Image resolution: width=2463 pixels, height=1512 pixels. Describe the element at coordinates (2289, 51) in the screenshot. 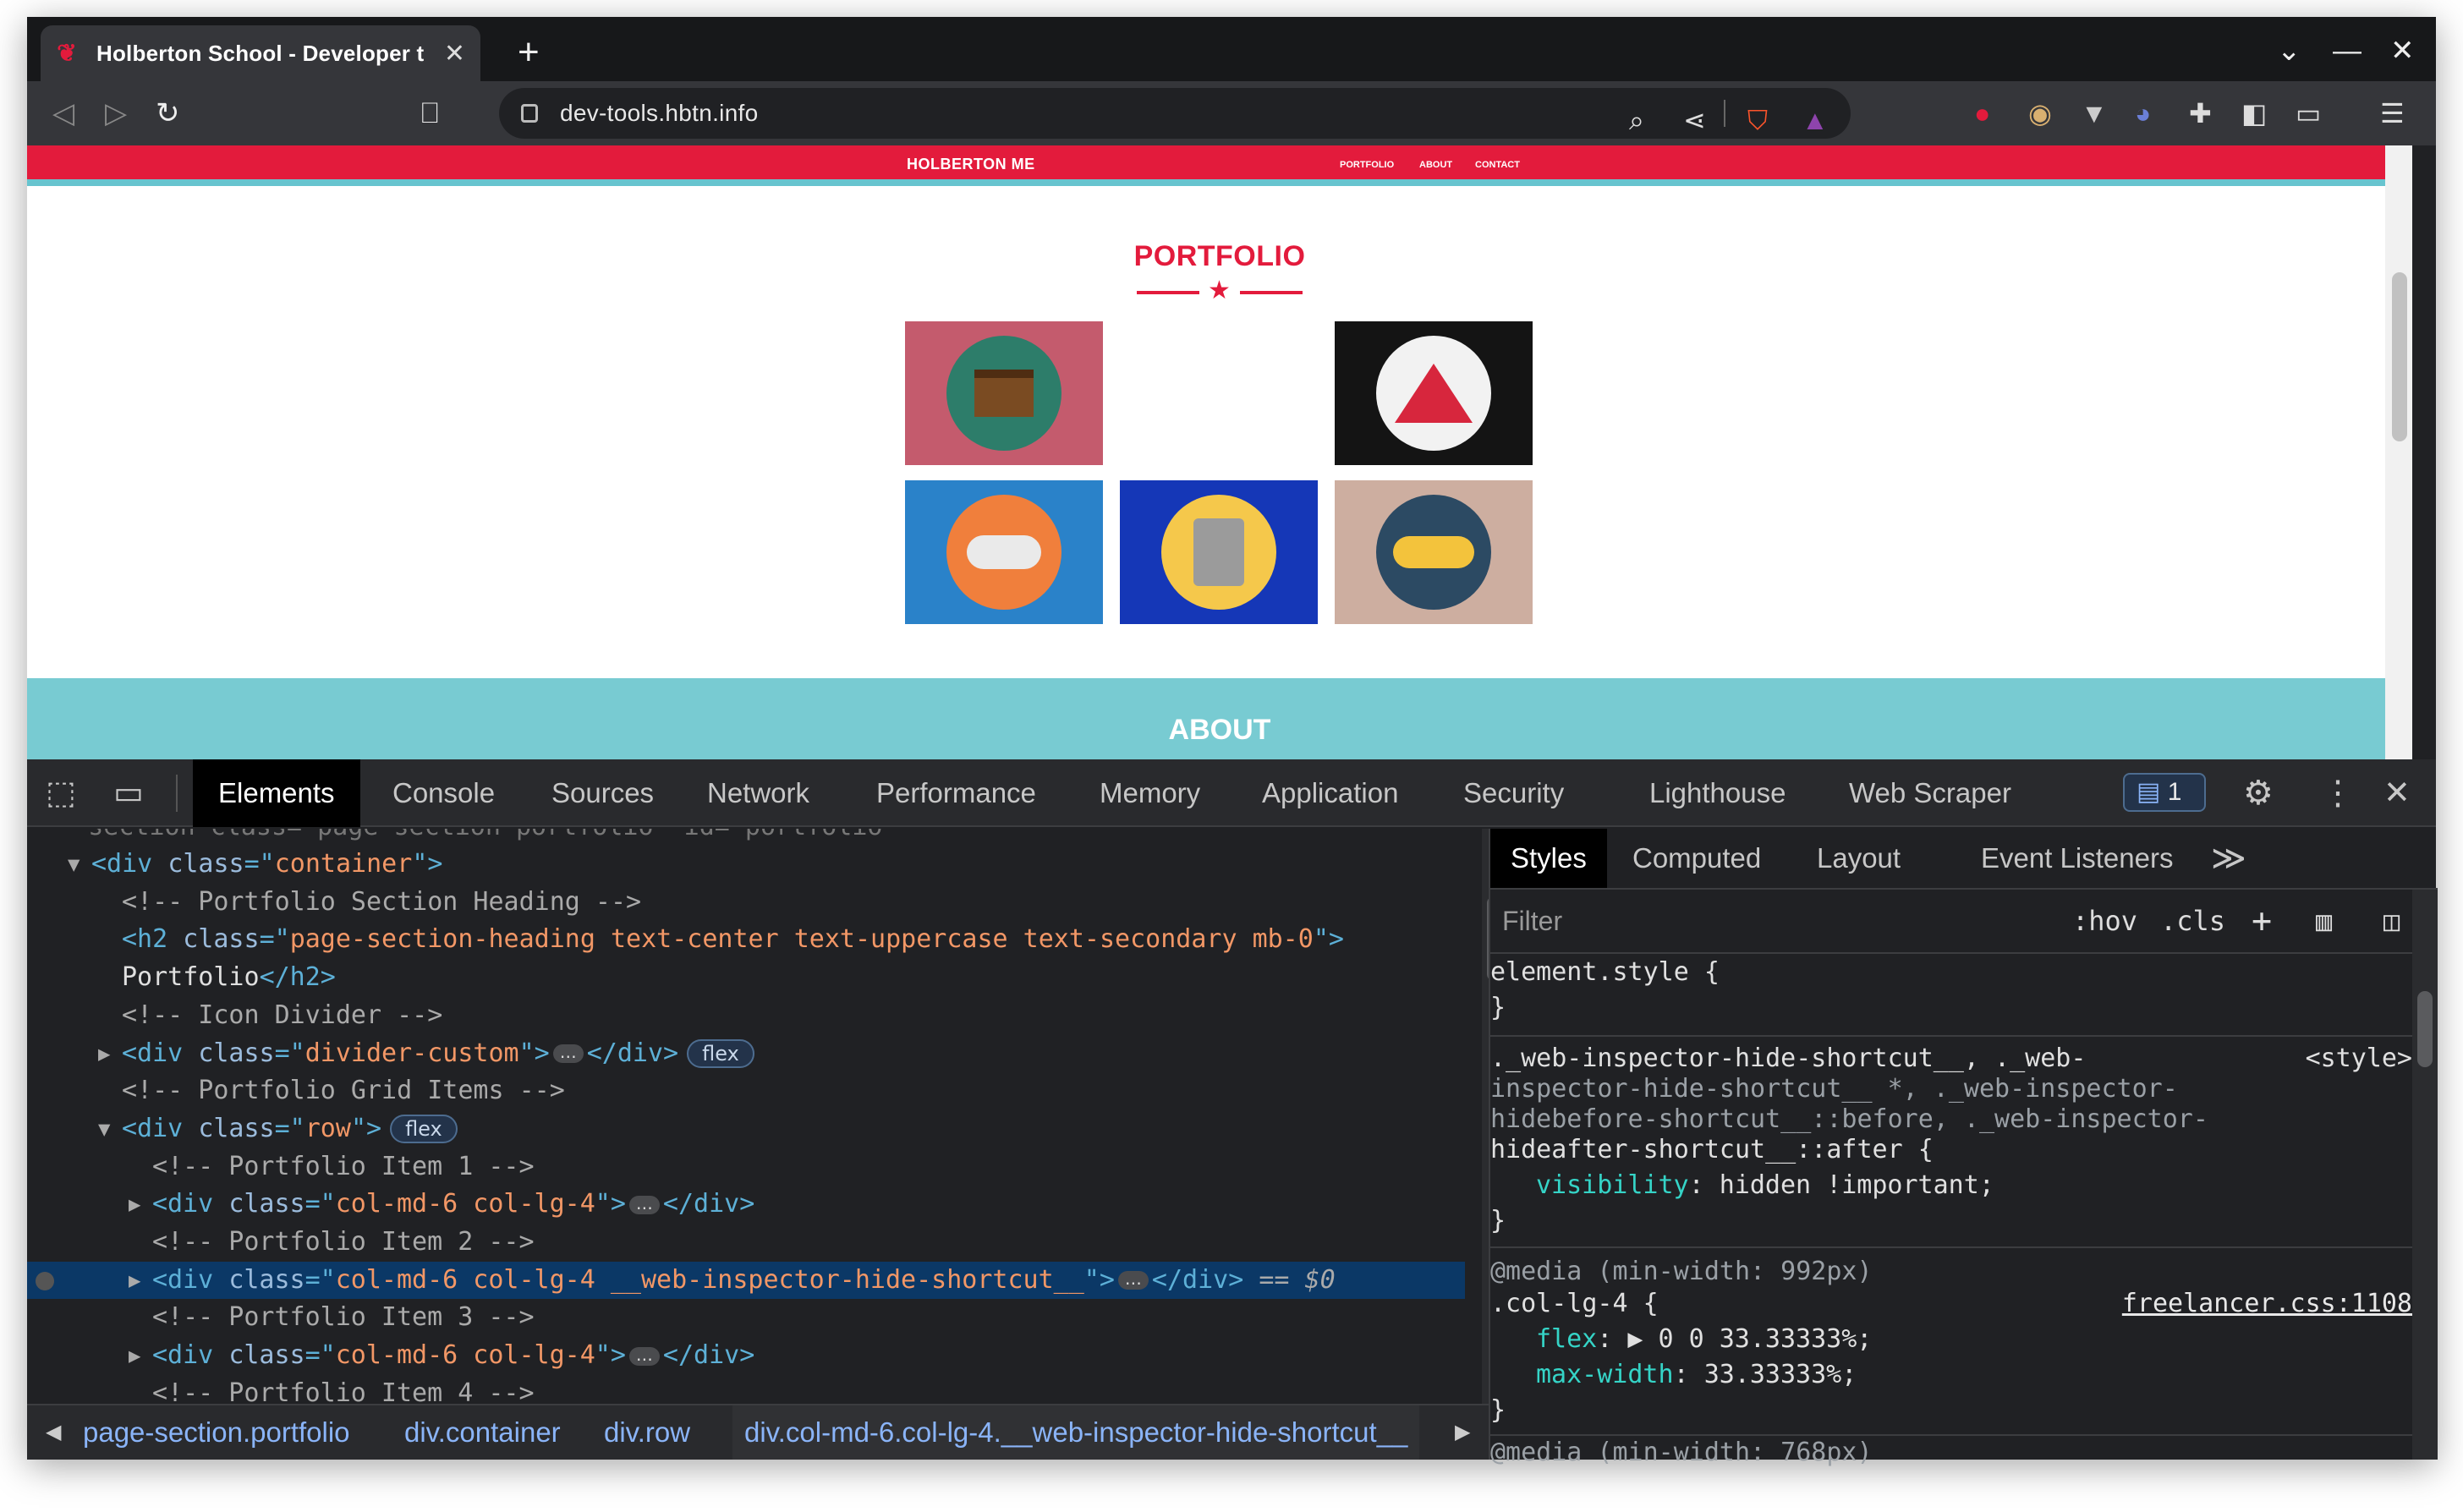

I see `chevron-down-icon: ⌄` at that location.